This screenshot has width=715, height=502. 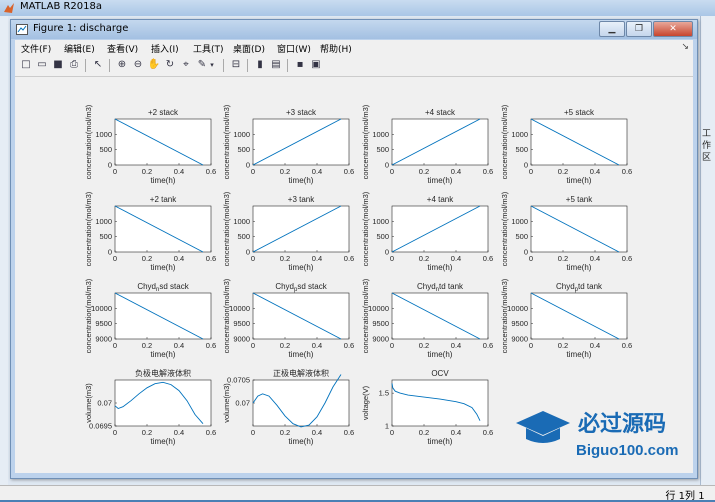 What do you see at coordinates (673, 29) in the screenshot?
I see `close-button: ✕` at bounding box center [673, 29].